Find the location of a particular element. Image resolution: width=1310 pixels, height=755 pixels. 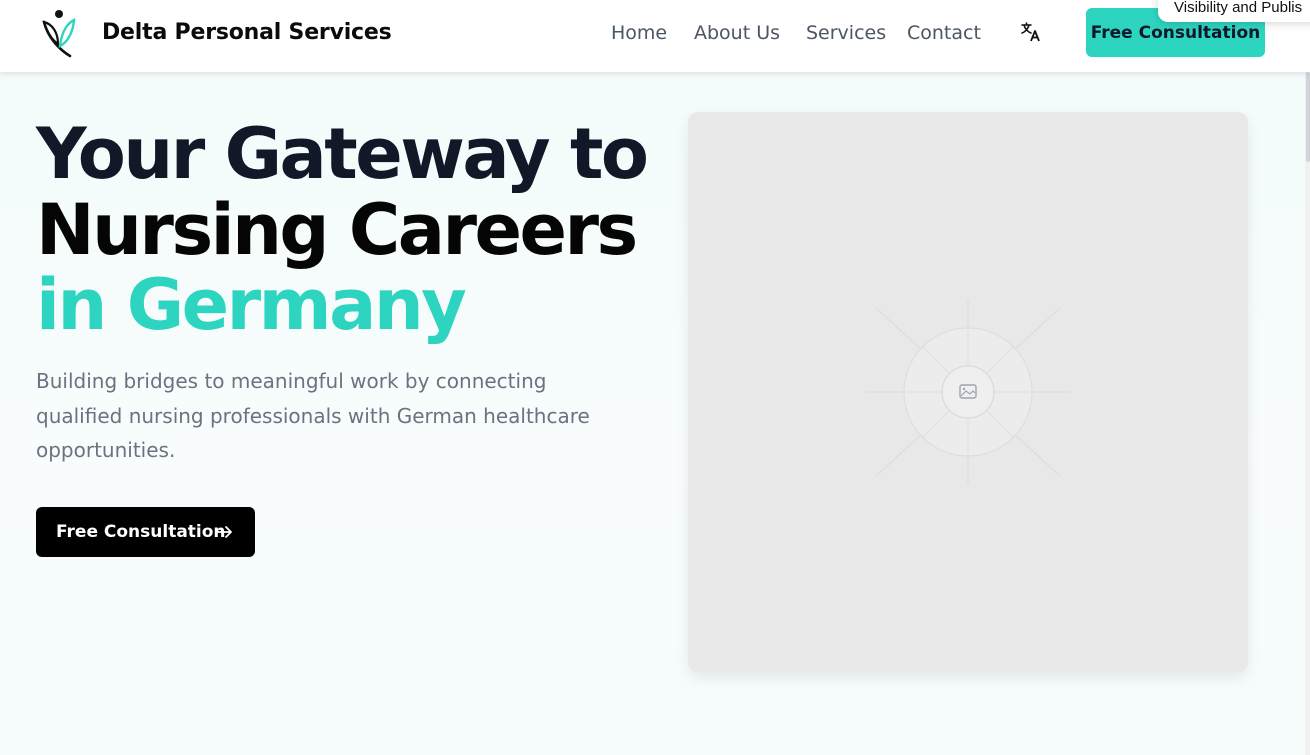

hero-title-line-1: Your Gateway to is located at coordinates (342, 154).